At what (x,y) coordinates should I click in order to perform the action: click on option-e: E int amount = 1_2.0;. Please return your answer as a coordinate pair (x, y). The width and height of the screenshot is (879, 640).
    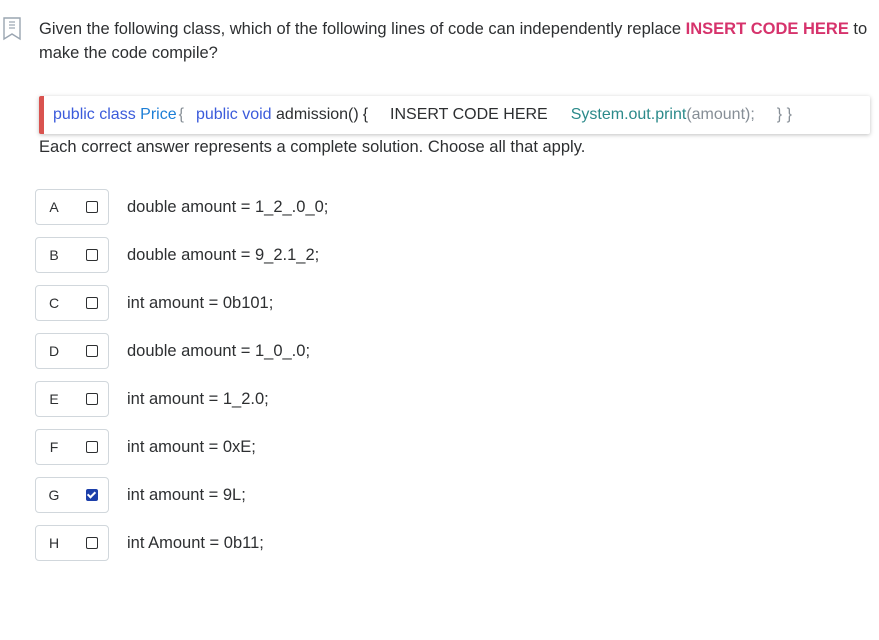
    Looking at the image, I should click on (181, 399).